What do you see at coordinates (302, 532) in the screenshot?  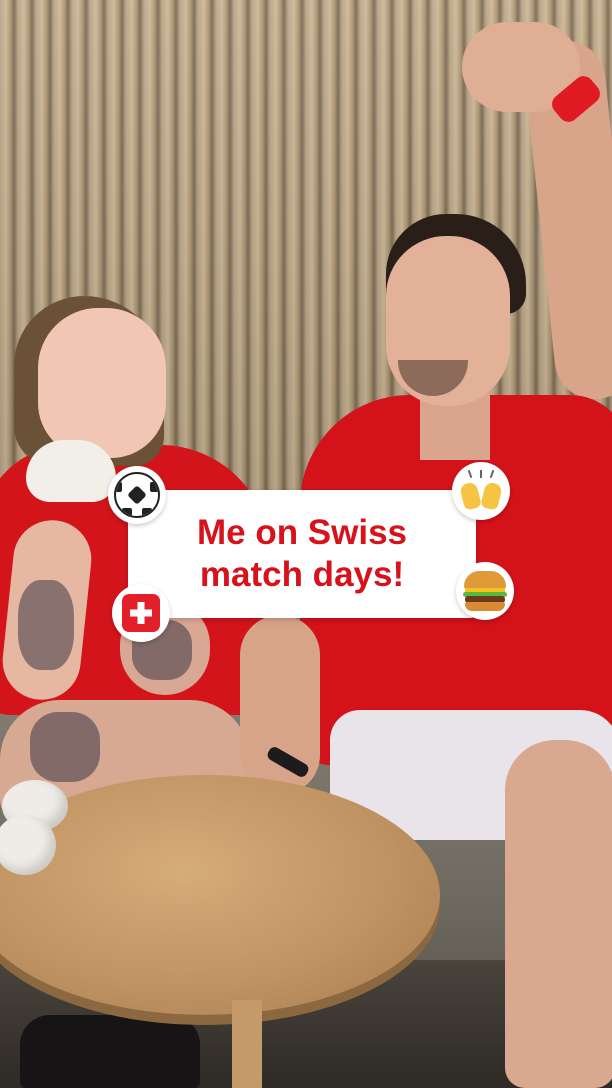 I see `caption-line-1: Me on Swiss` at bounding box center [302, 532].